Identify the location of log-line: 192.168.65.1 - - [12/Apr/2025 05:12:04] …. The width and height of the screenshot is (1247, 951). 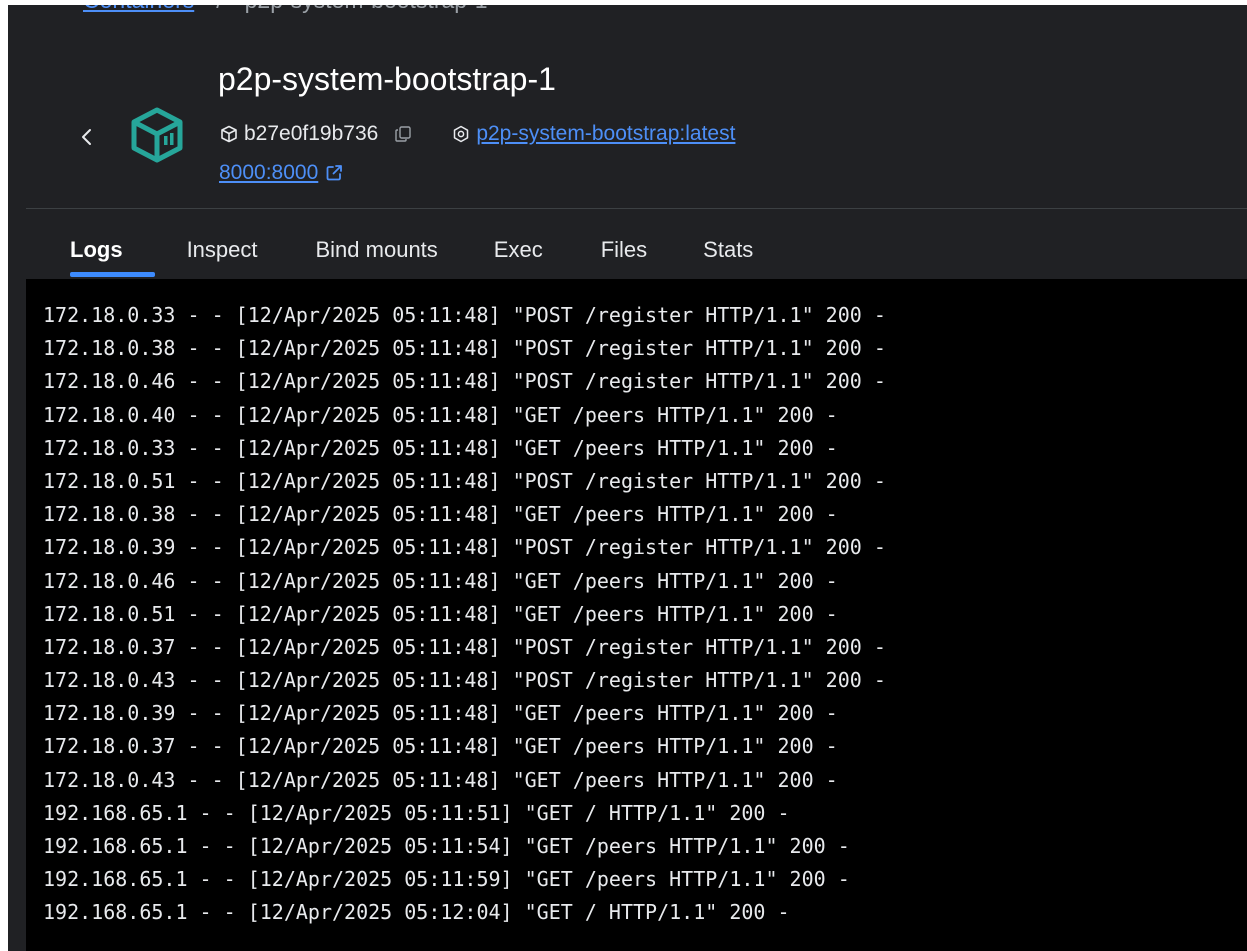
(416, 912).